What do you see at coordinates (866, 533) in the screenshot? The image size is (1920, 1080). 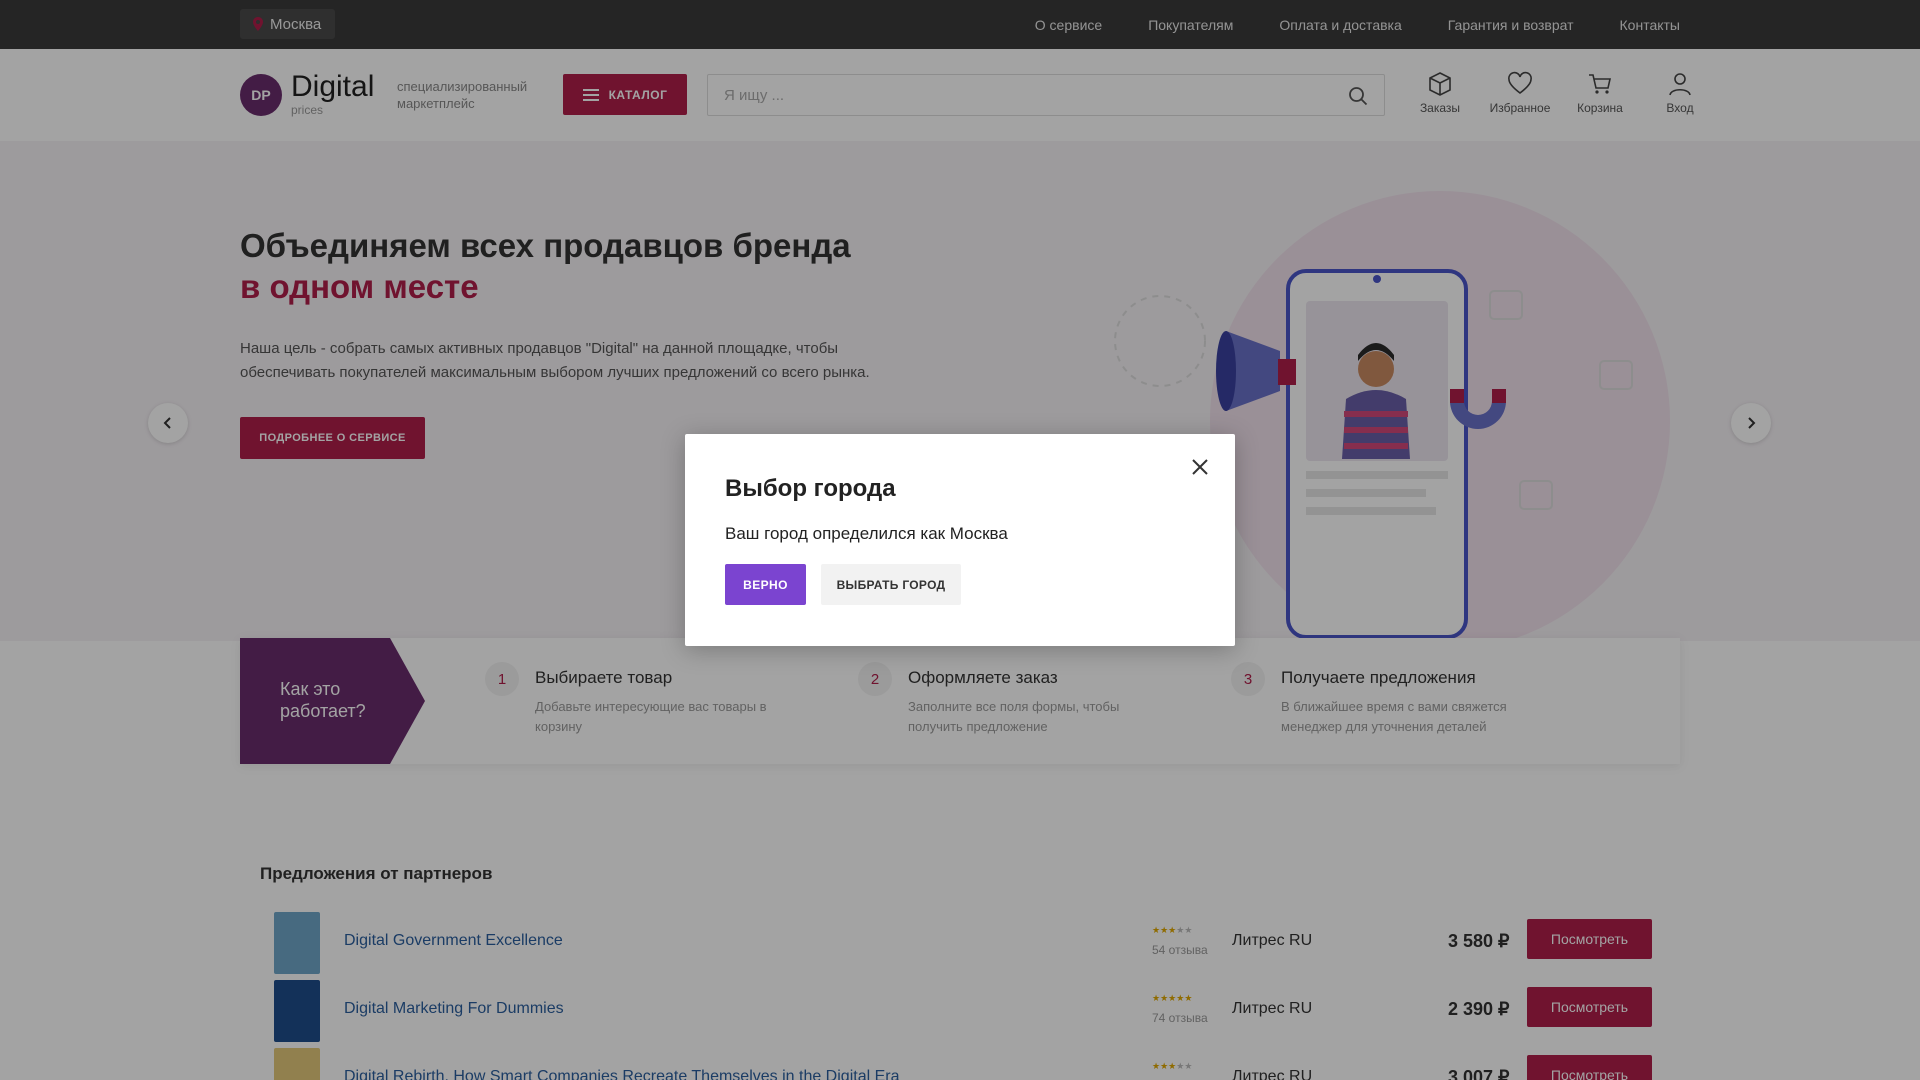 I see `modal-text: Ваш город определился как Москва` at bounding box center [866, 533].